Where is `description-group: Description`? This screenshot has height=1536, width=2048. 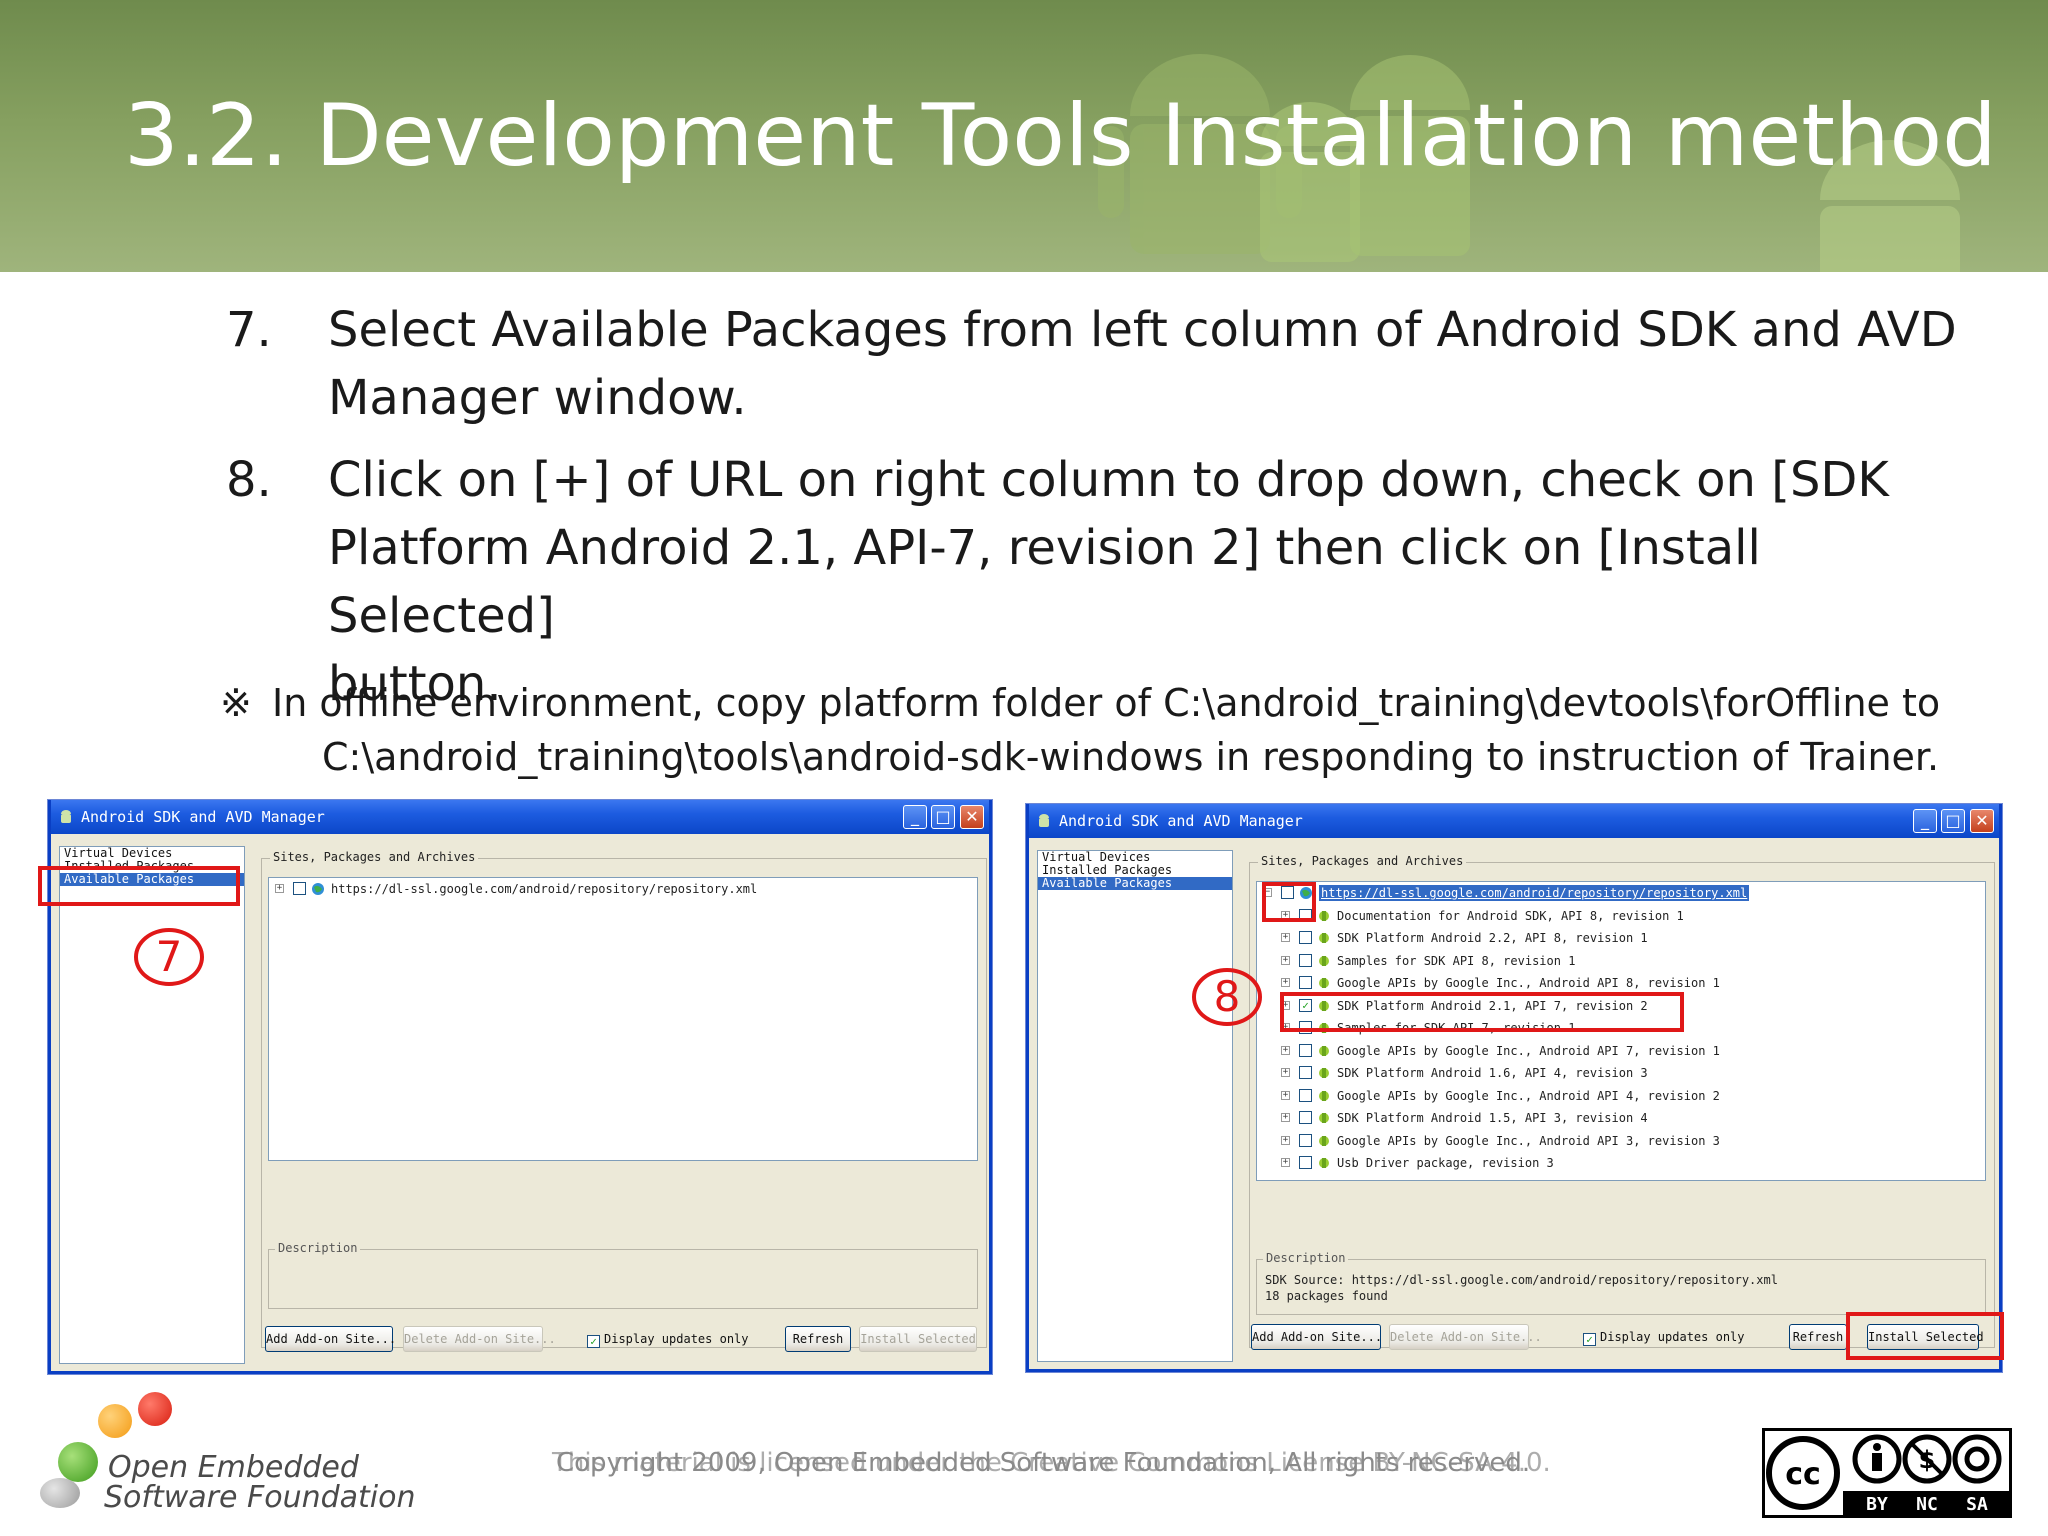
description-group: Description is located at coordinates (623, 1275).